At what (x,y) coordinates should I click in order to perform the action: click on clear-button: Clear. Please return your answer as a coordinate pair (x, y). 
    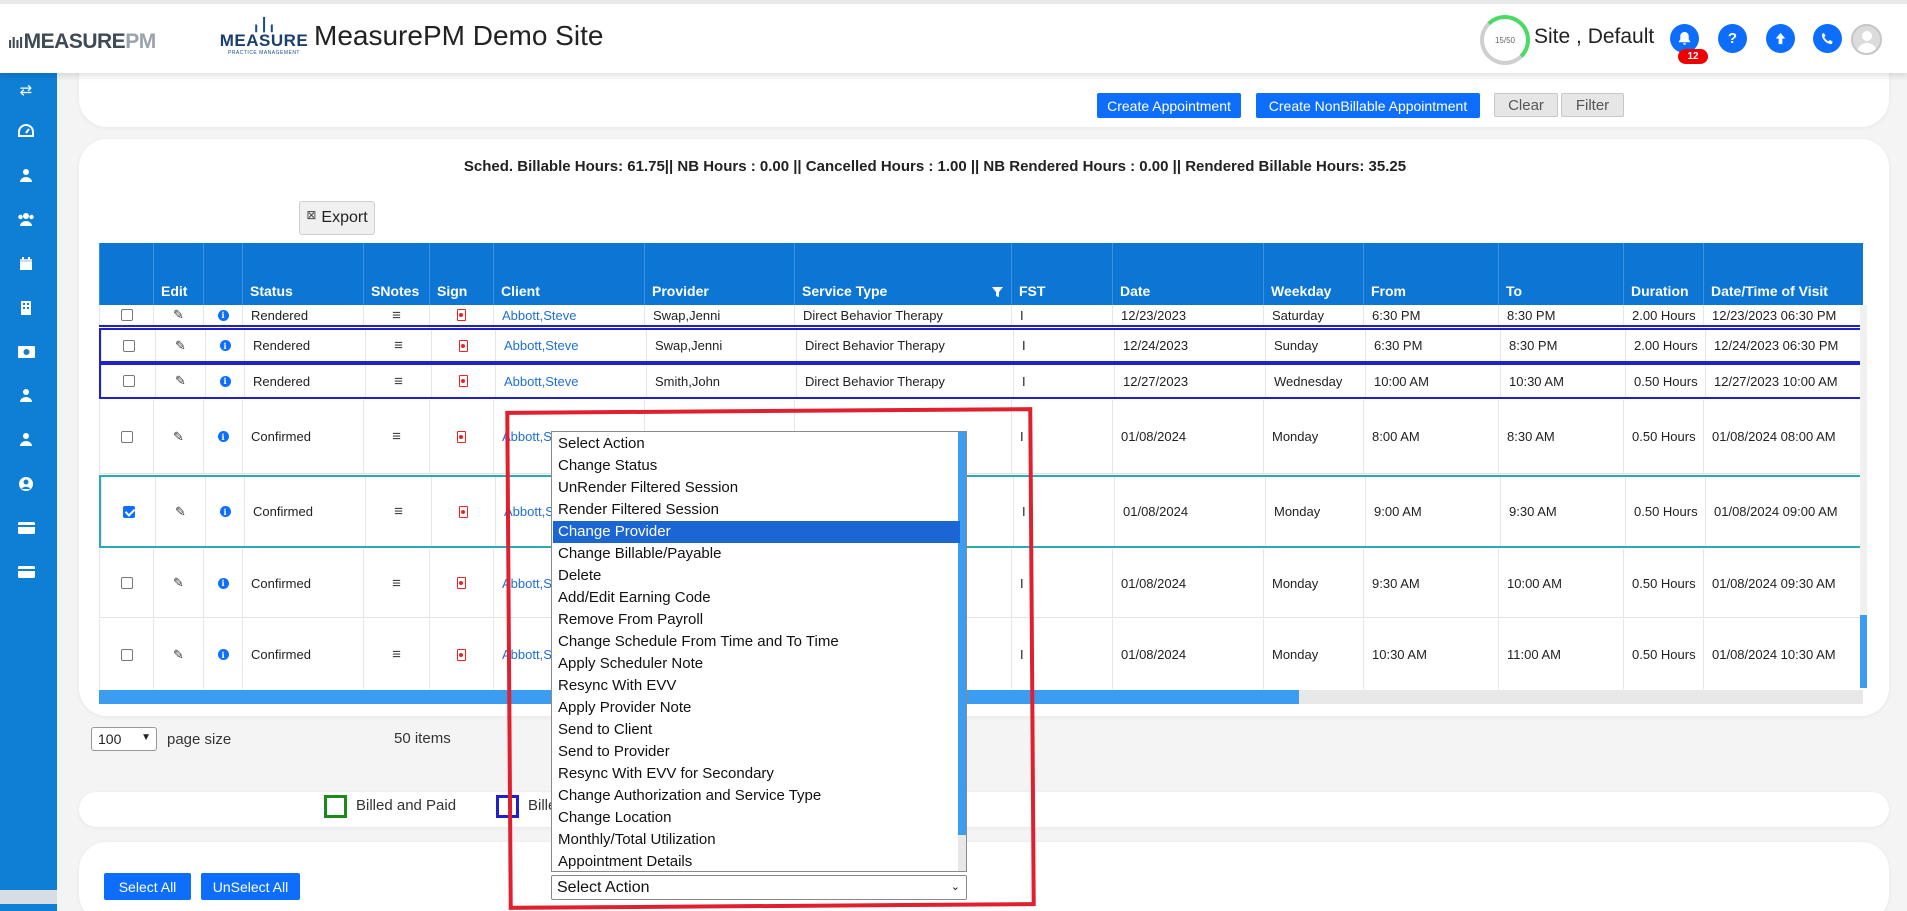
    Looking at the image, I should click on (1526, 105).